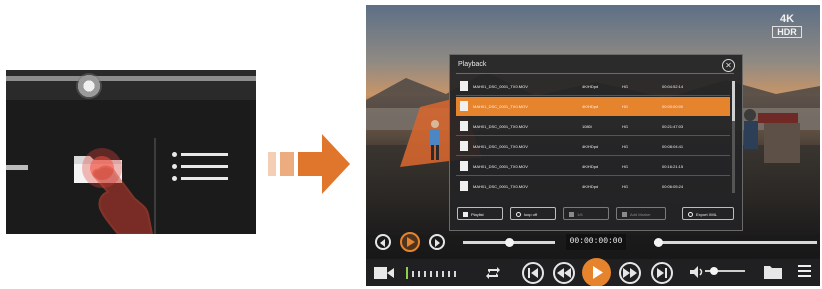 The image size is (822, 289). I want to click on badge-hdr: HDR, so click(787, 32).